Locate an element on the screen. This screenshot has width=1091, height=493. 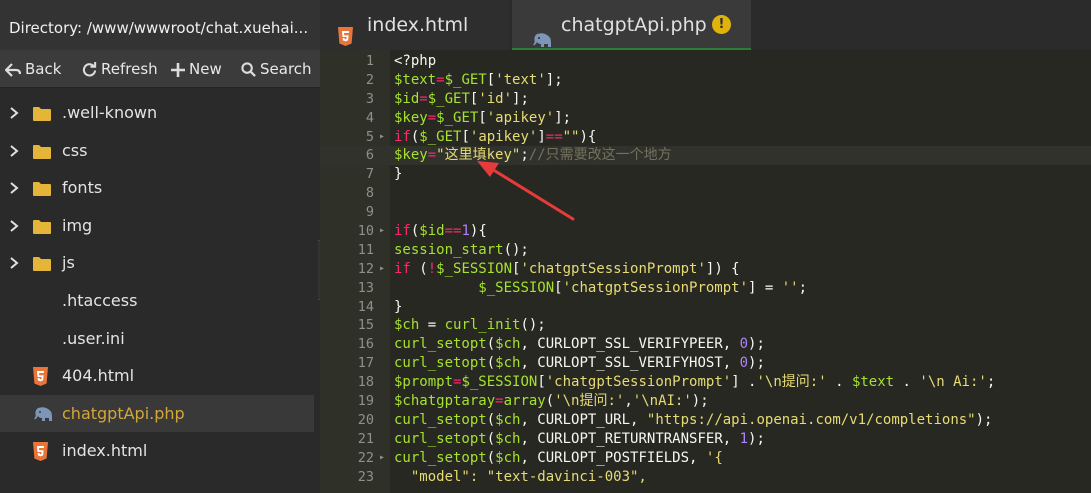
refresh-label: Refresh is located at coordinates (129, 69).